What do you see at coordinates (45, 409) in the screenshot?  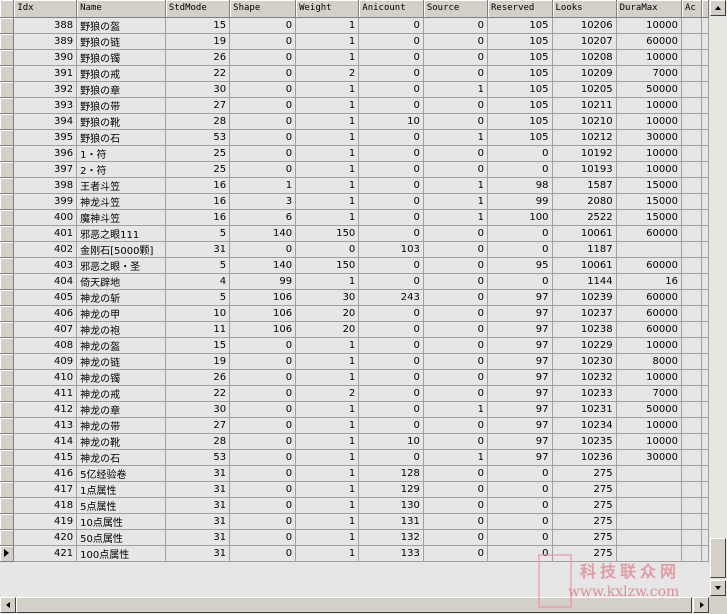 I see `cell-idx: 412` at bounding box center [45, 409].